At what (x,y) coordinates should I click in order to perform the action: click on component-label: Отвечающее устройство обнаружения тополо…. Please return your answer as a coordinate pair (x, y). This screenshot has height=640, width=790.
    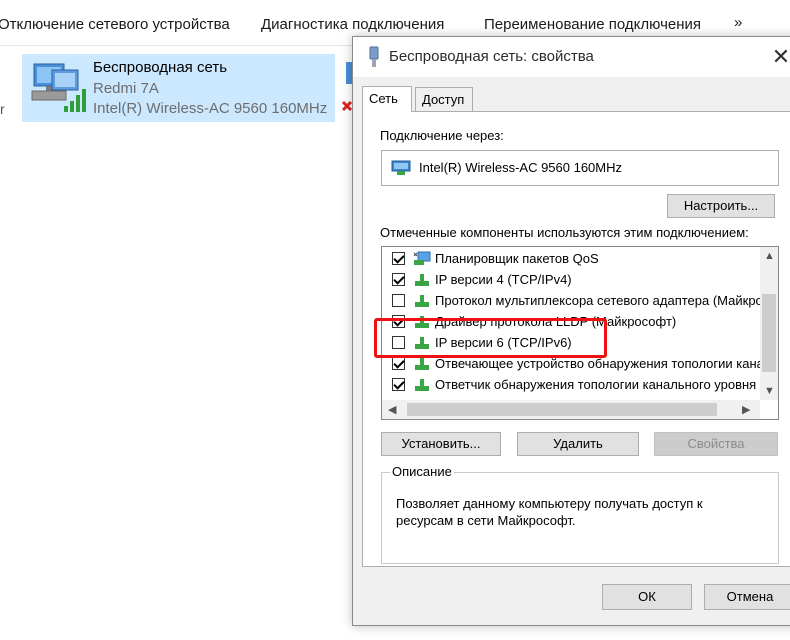
    Looking at the image, I should click on (597, 363).